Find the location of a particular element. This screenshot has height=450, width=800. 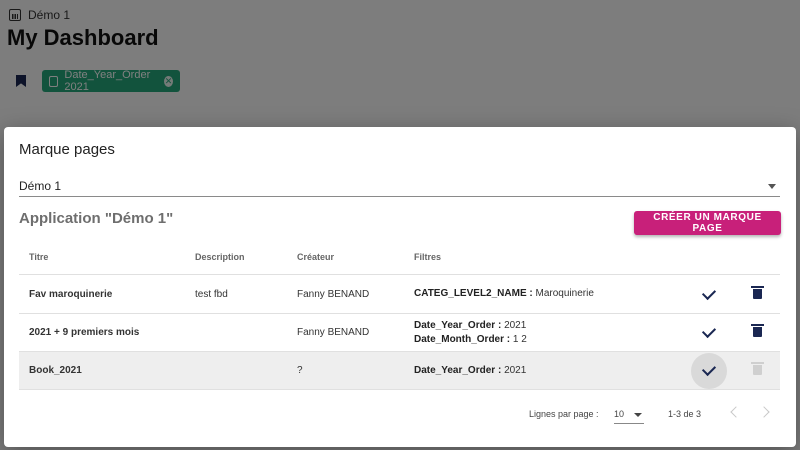

column-header-filtres: Filtres is located at coordinates (544, 257).